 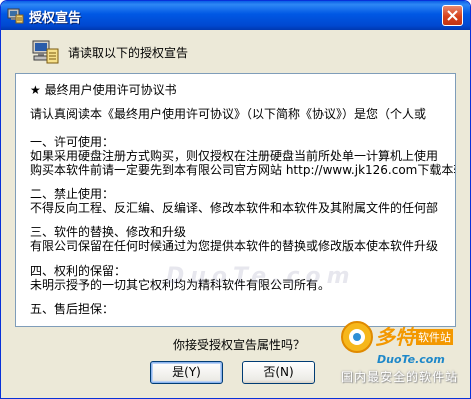 I want to click on duote-logo-icon, so click(x=357, y=337).